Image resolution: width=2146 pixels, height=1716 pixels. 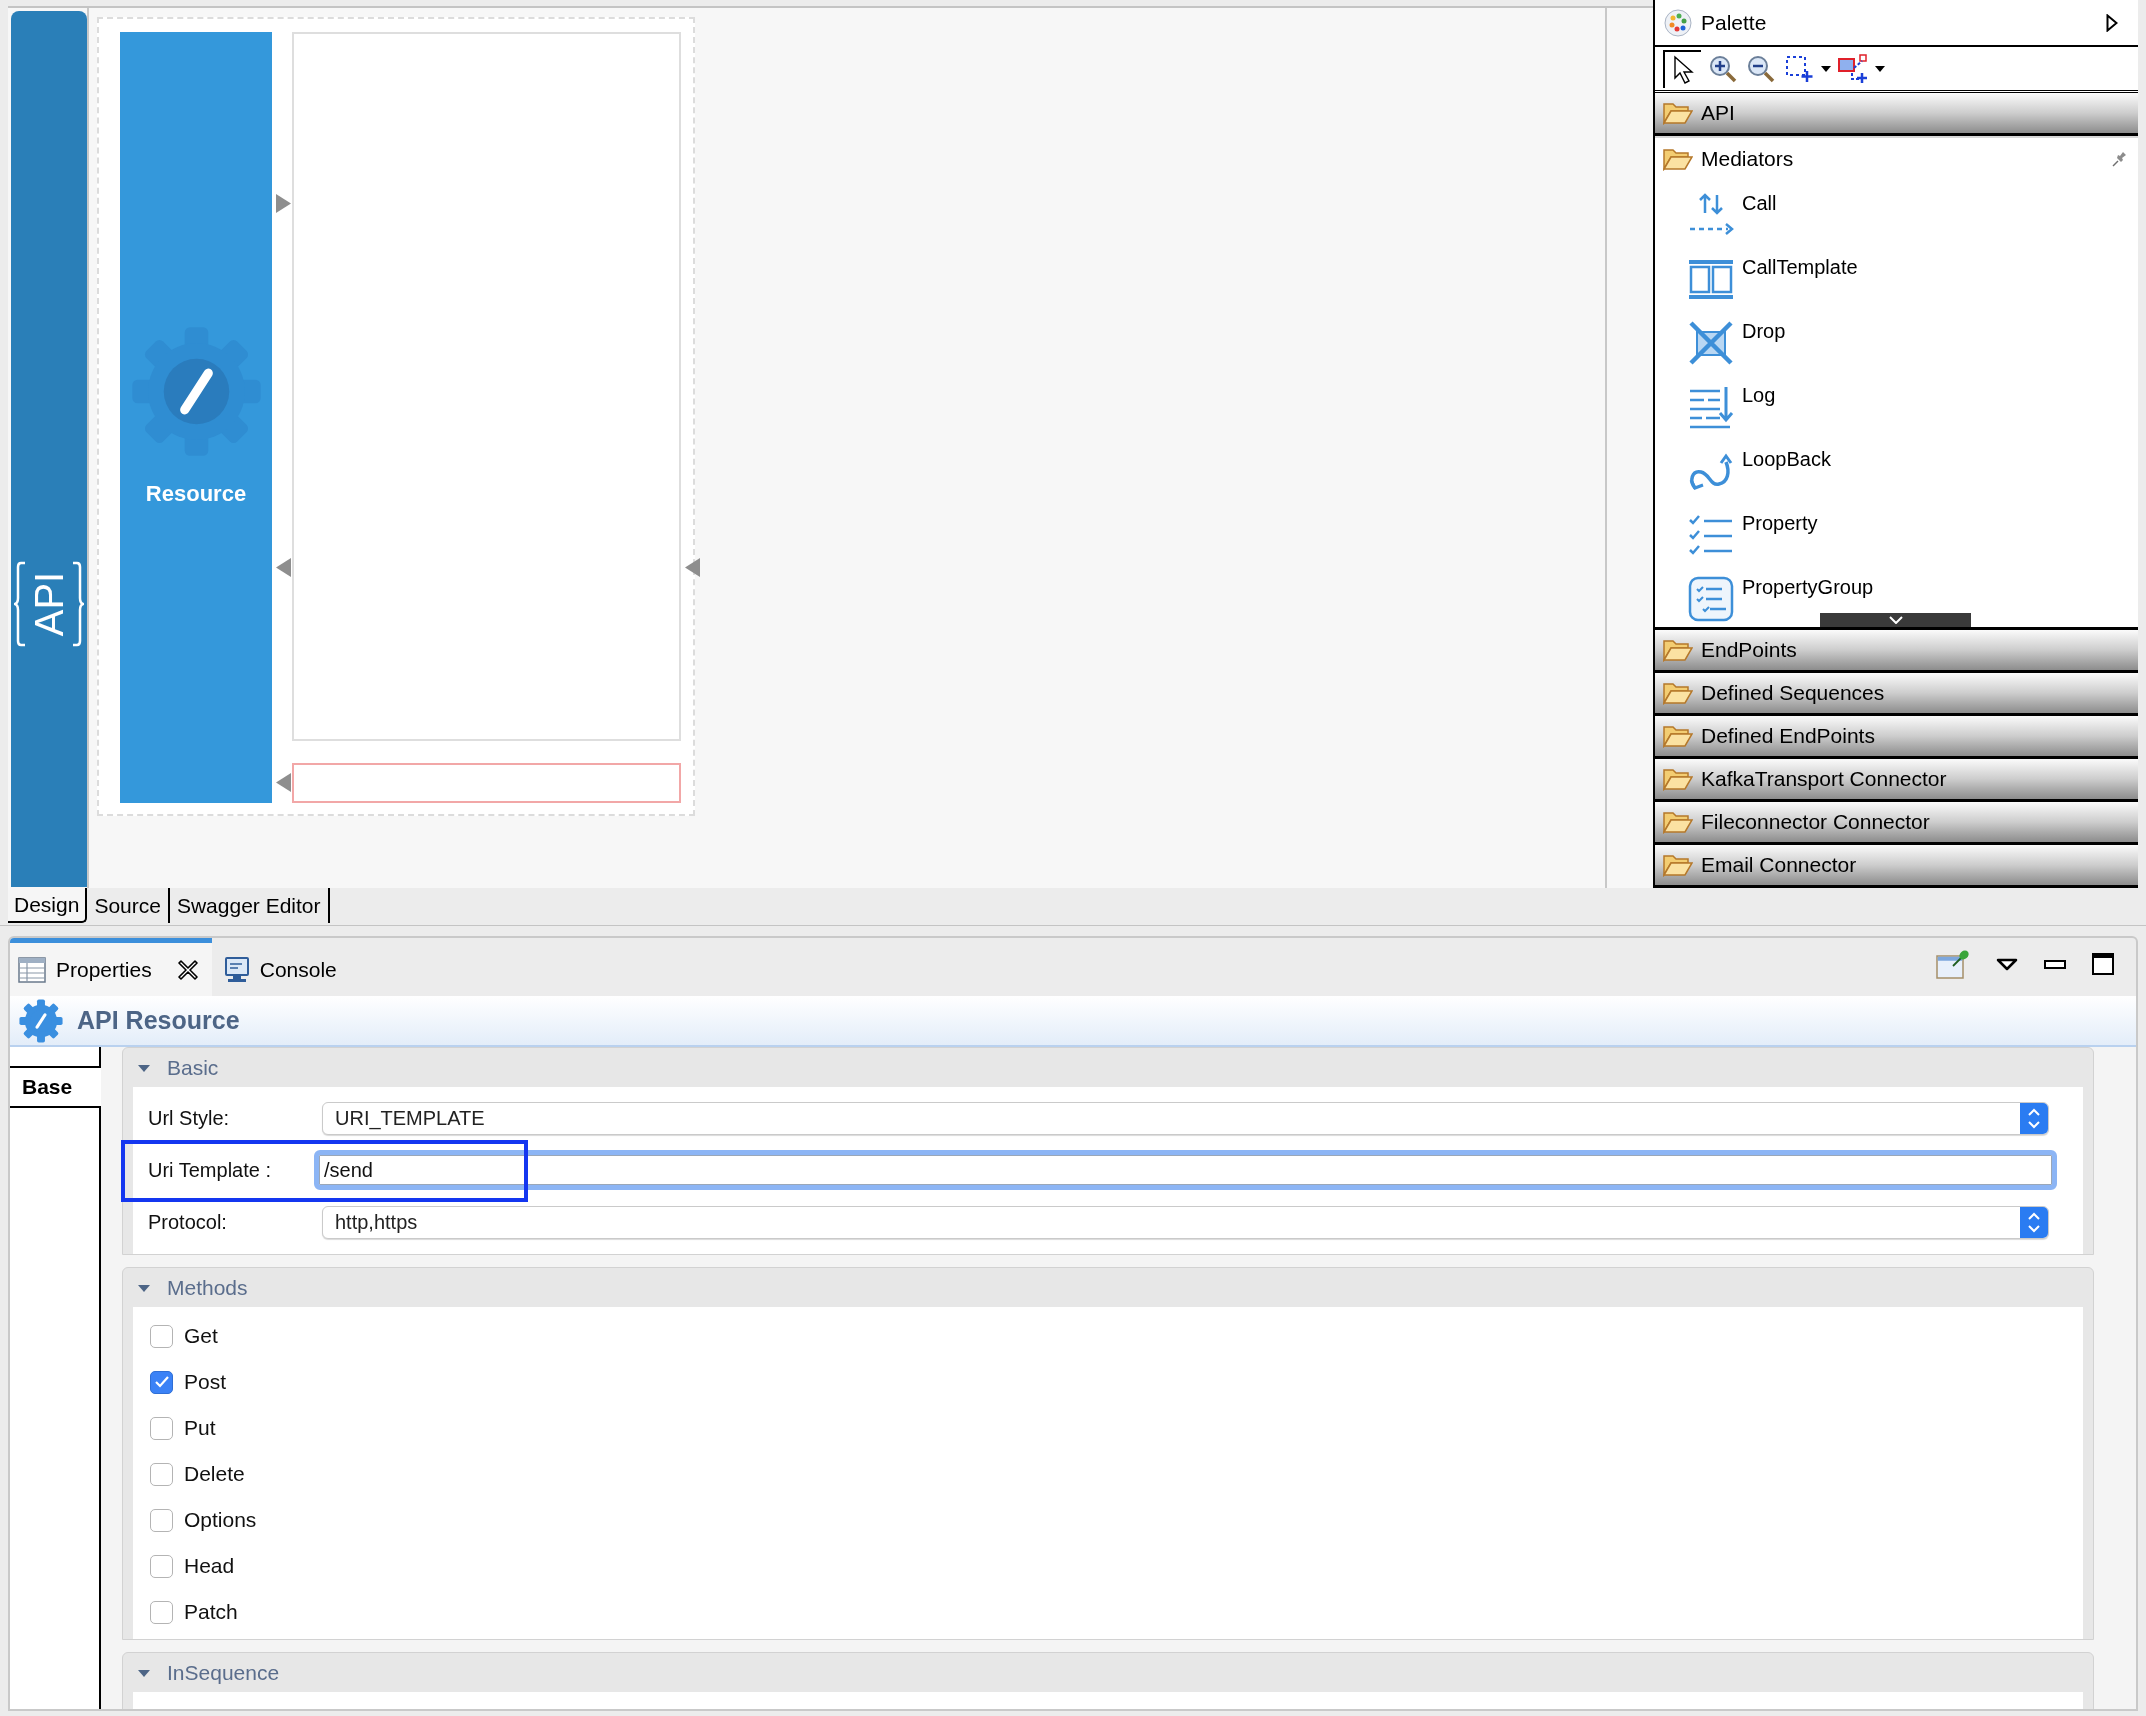 I want to click on editor-tab: Source, so click(x=128, y=905).